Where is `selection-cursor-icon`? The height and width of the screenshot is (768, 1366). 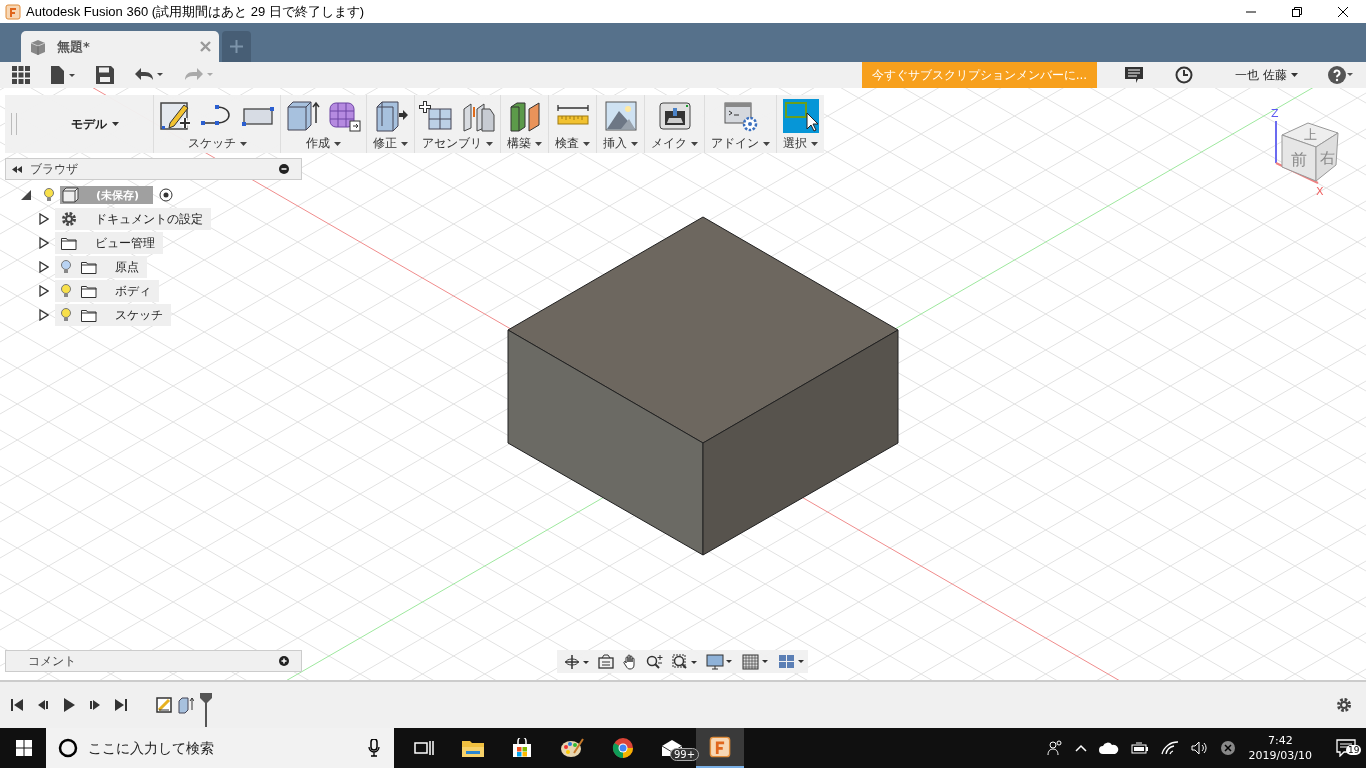
selection-cursor-icon is located at coordinates (800, 116).